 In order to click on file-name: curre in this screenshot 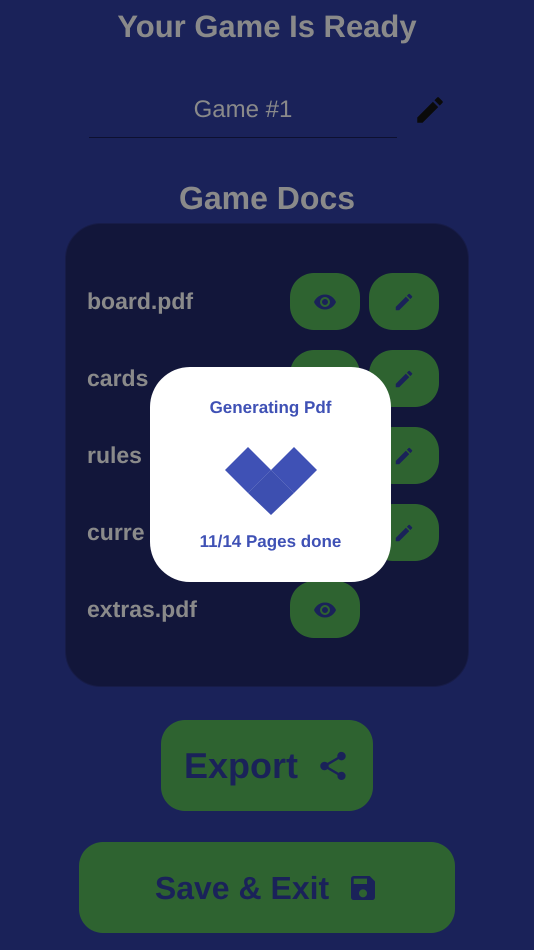, I will do `click(116, 533)`.